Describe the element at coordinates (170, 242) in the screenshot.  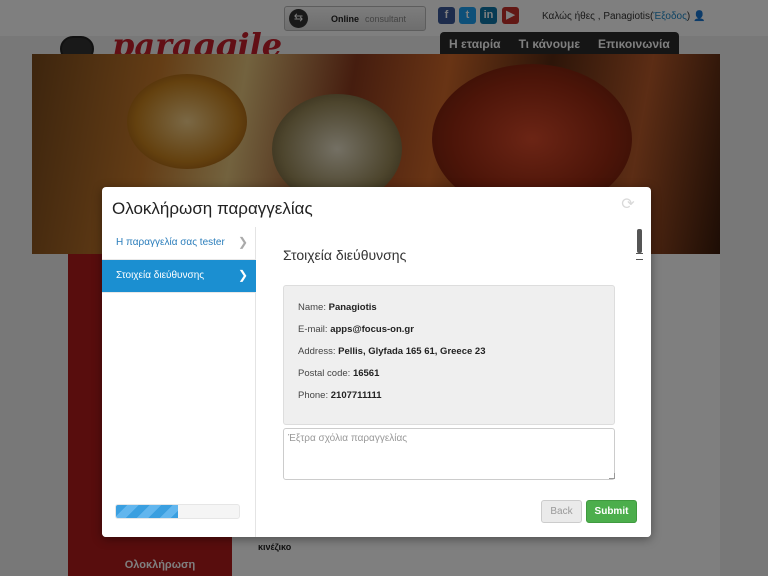
I see `step-label: Η παραγγελία σας tester` at that location.